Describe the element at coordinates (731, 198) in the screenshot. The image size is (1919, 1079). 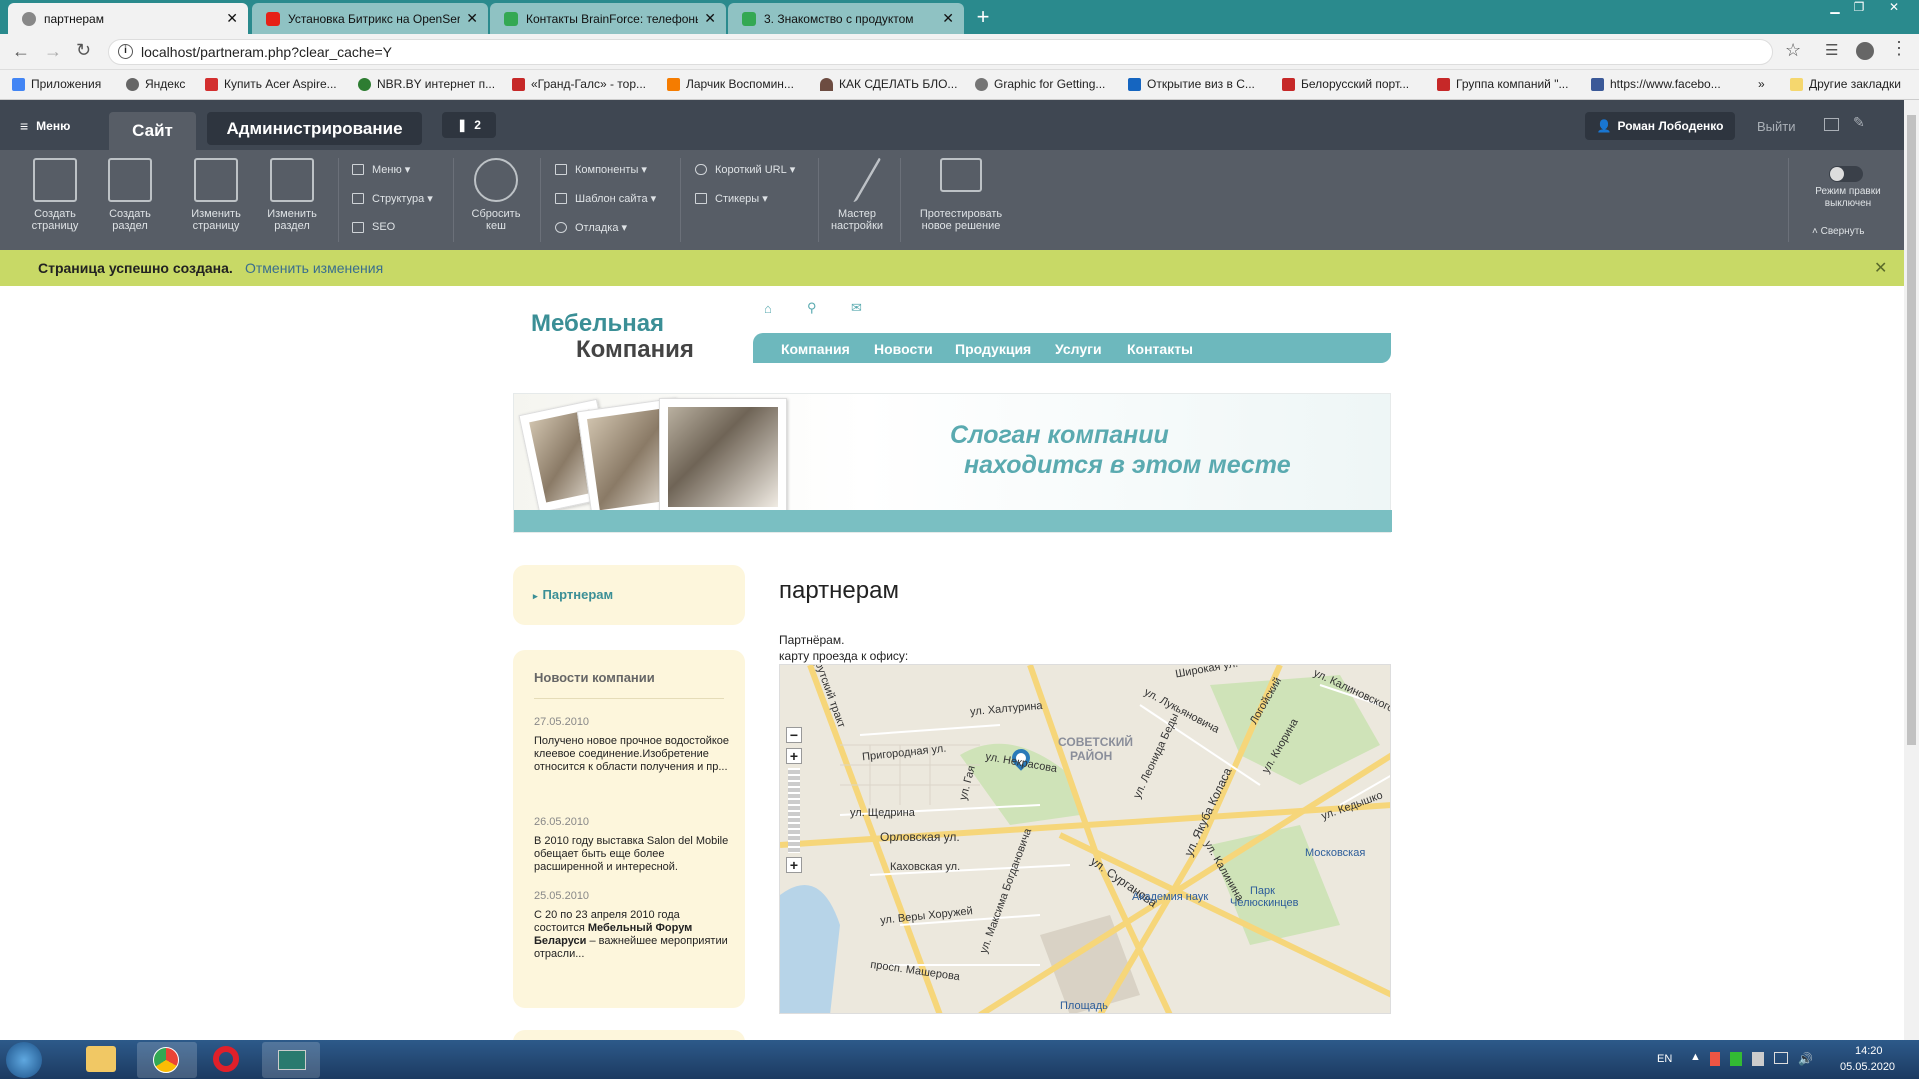
I see `stickers-dropdown: Стикеры ▾` at that location.